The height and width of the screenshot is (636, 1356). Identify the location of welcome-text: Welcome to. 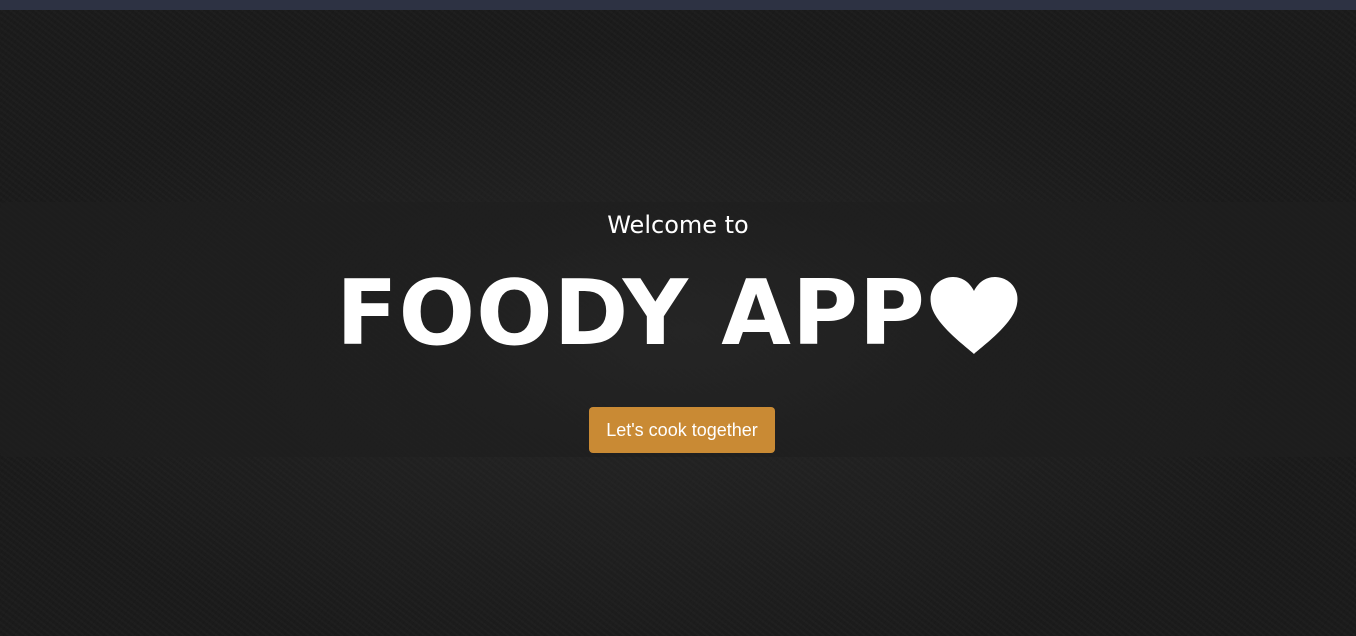
(678, 225).